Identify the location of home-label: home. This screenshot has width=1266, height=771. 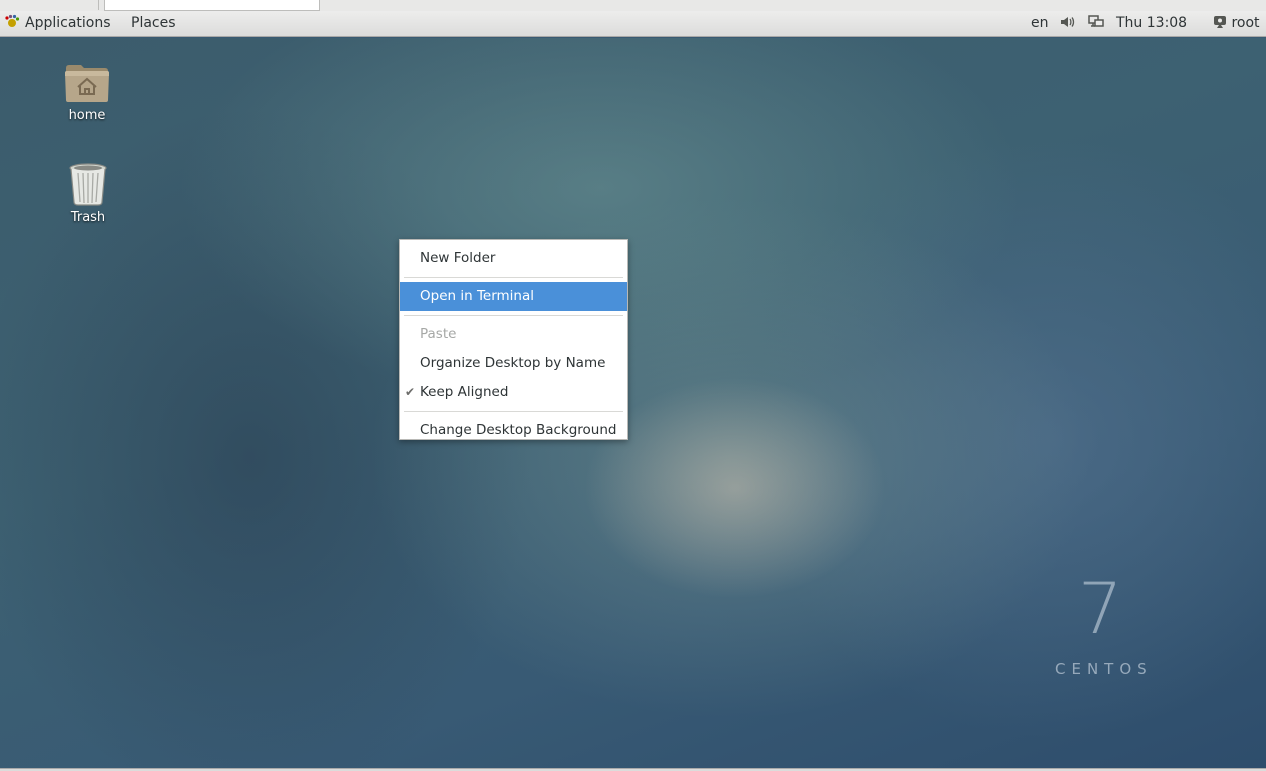
(87, 115).